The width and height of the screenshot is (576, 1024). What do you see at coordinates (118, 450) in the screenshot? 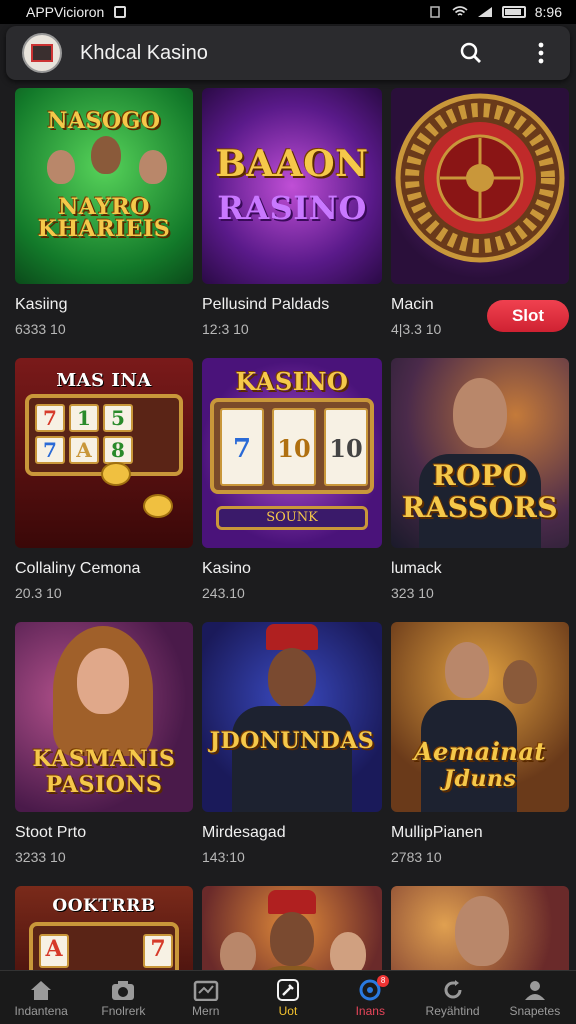
I see `reel-symbol: 8` at bounding box center [118, 450].